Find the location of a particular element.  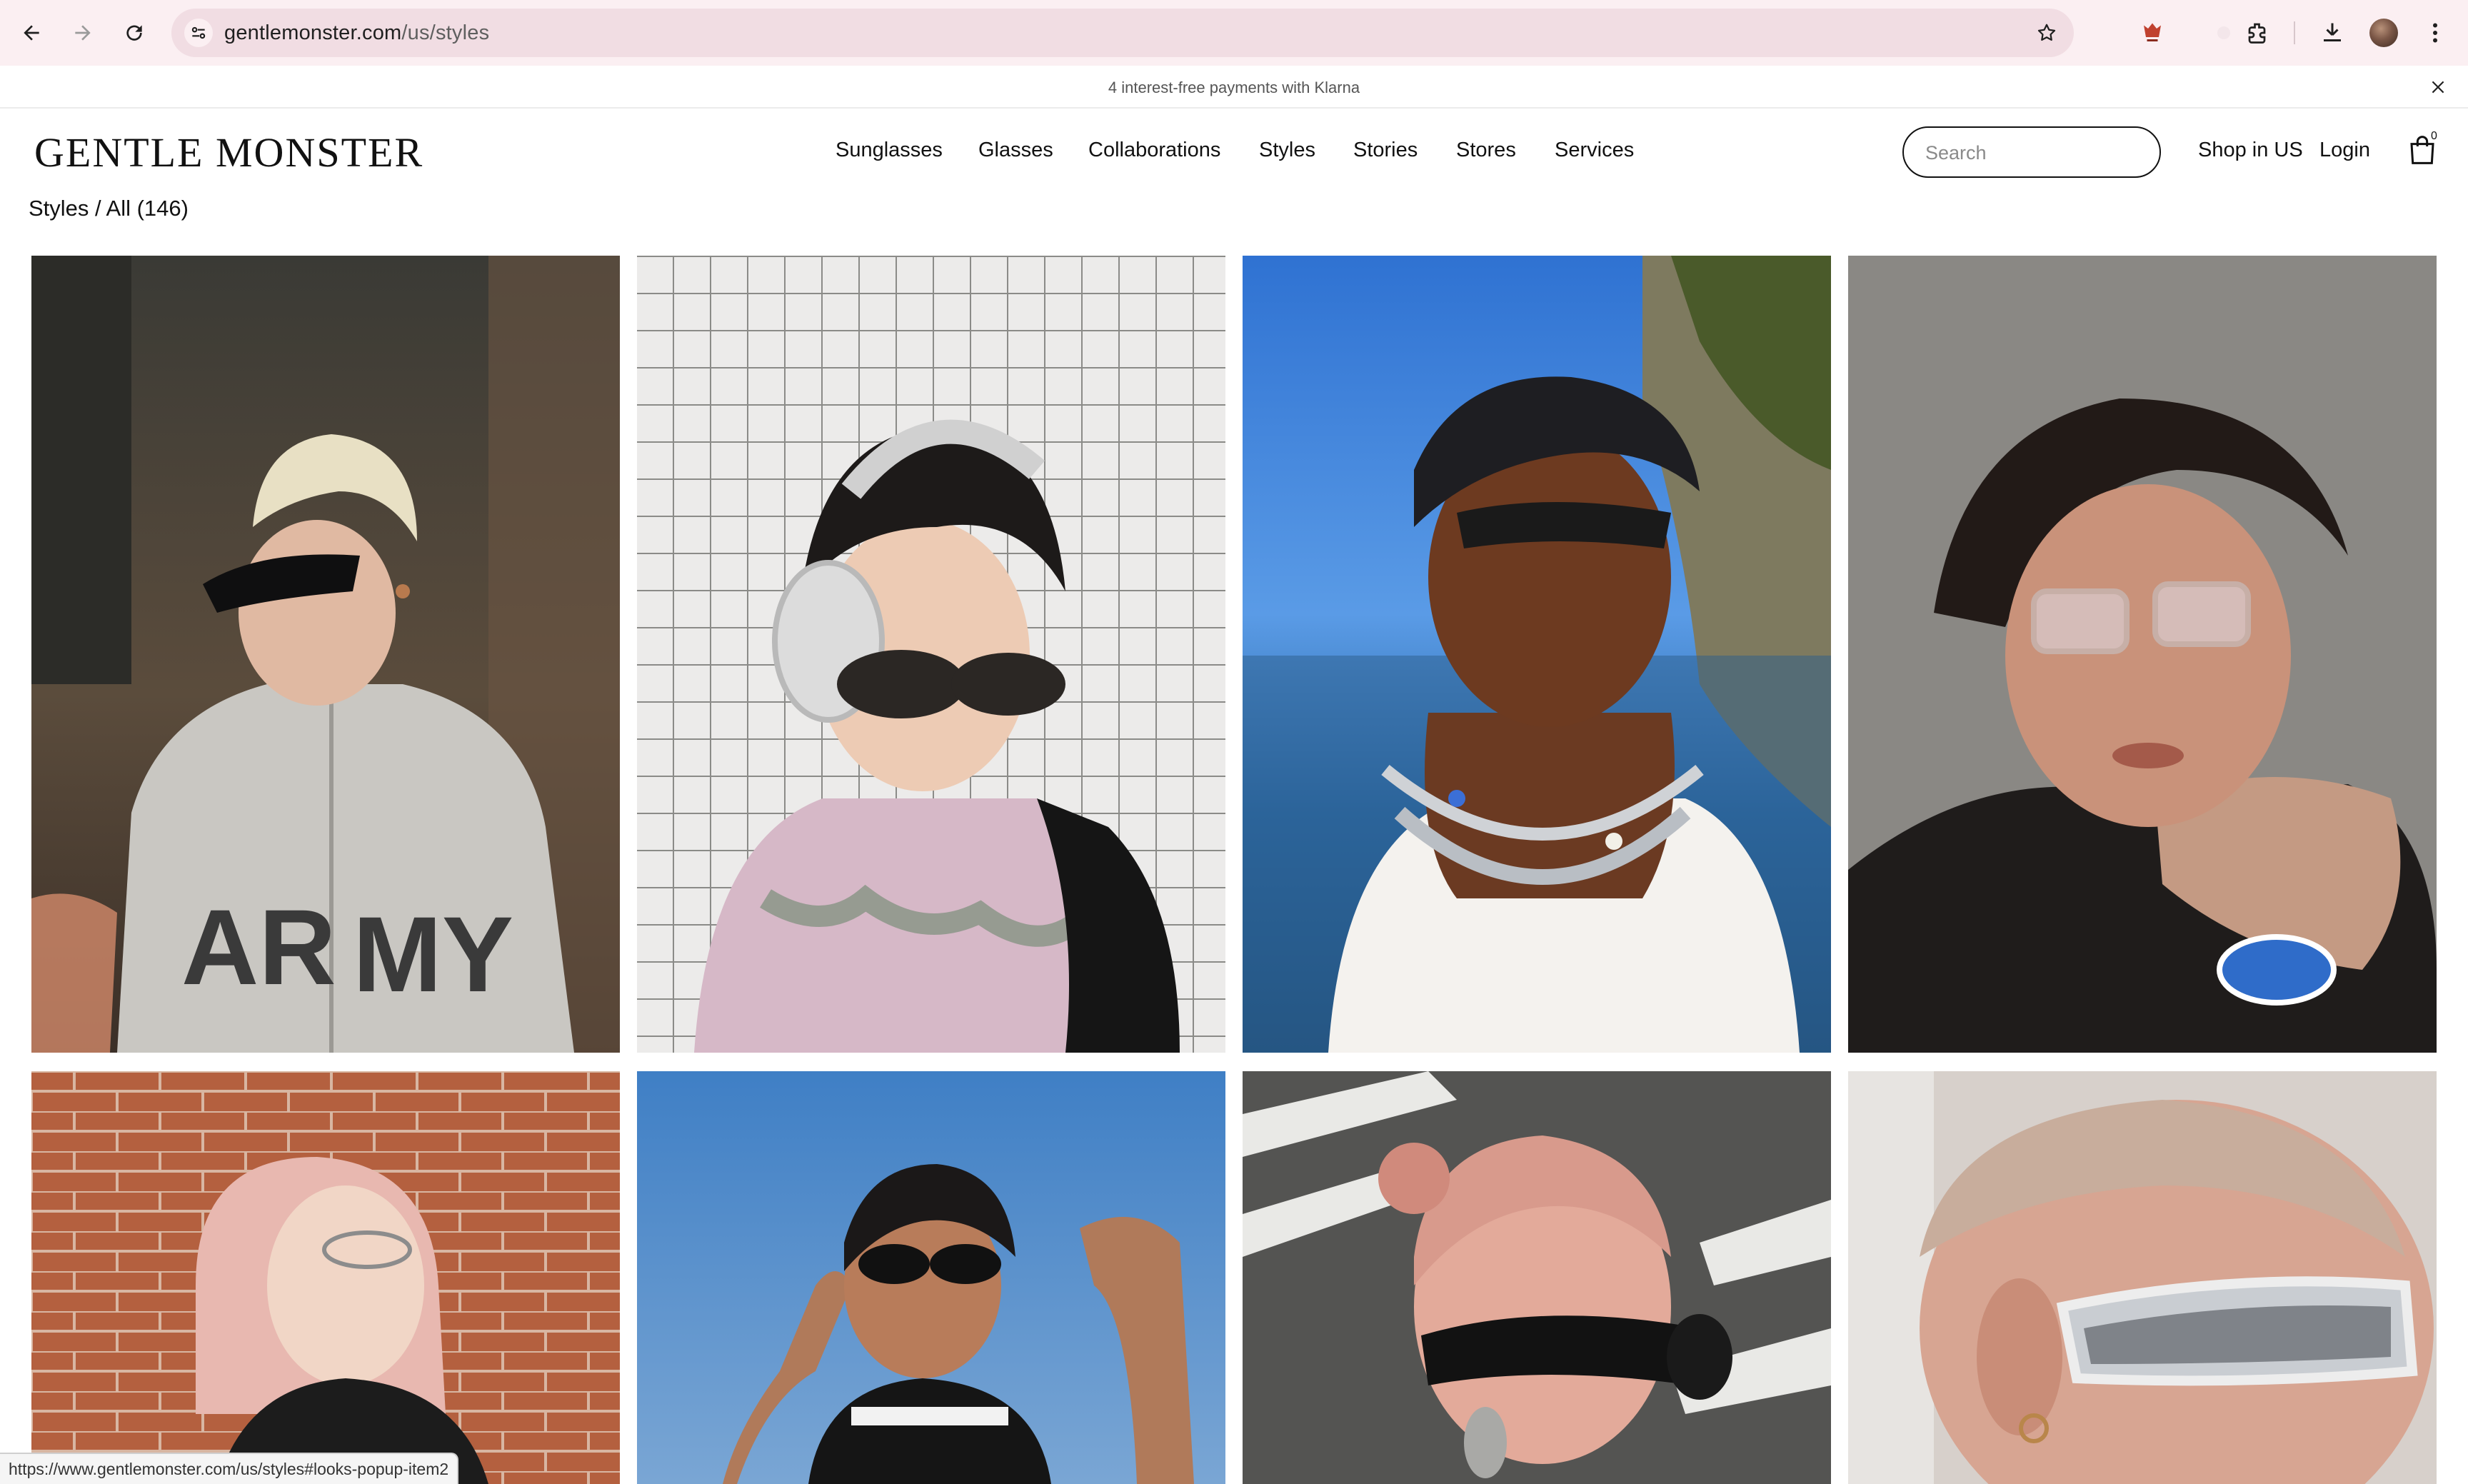

url-path: /us/styles is located at coordinates (445, 32).